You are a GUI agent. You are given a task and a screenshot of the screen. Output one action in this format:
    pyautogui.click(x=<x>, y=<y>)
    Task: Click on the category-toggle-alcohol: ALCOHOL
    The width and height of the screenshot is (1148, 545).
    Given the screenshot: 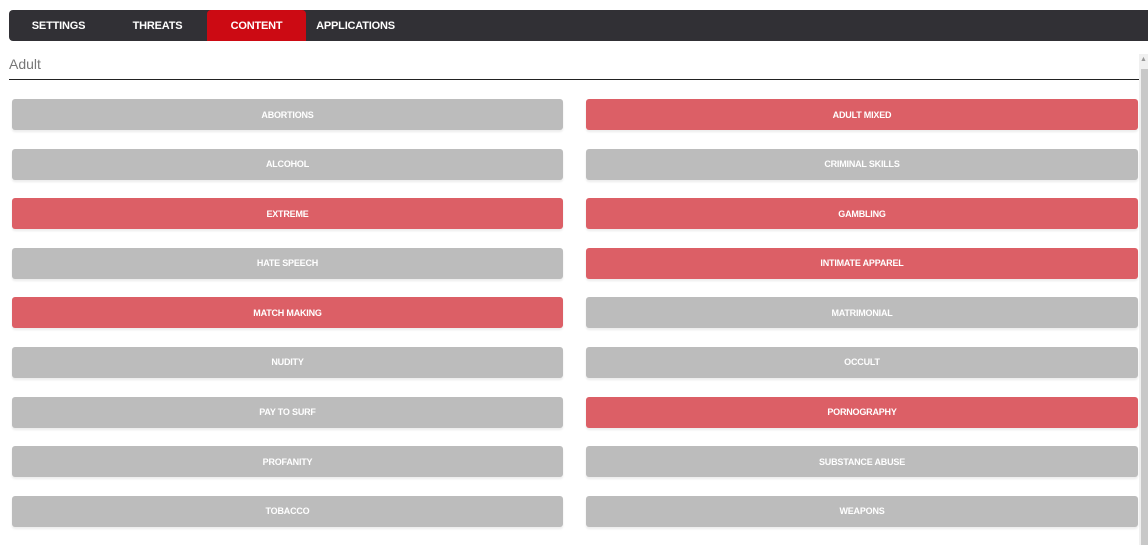 What is the action you would take?
    pyautogui.click(x=287, y=164)
    